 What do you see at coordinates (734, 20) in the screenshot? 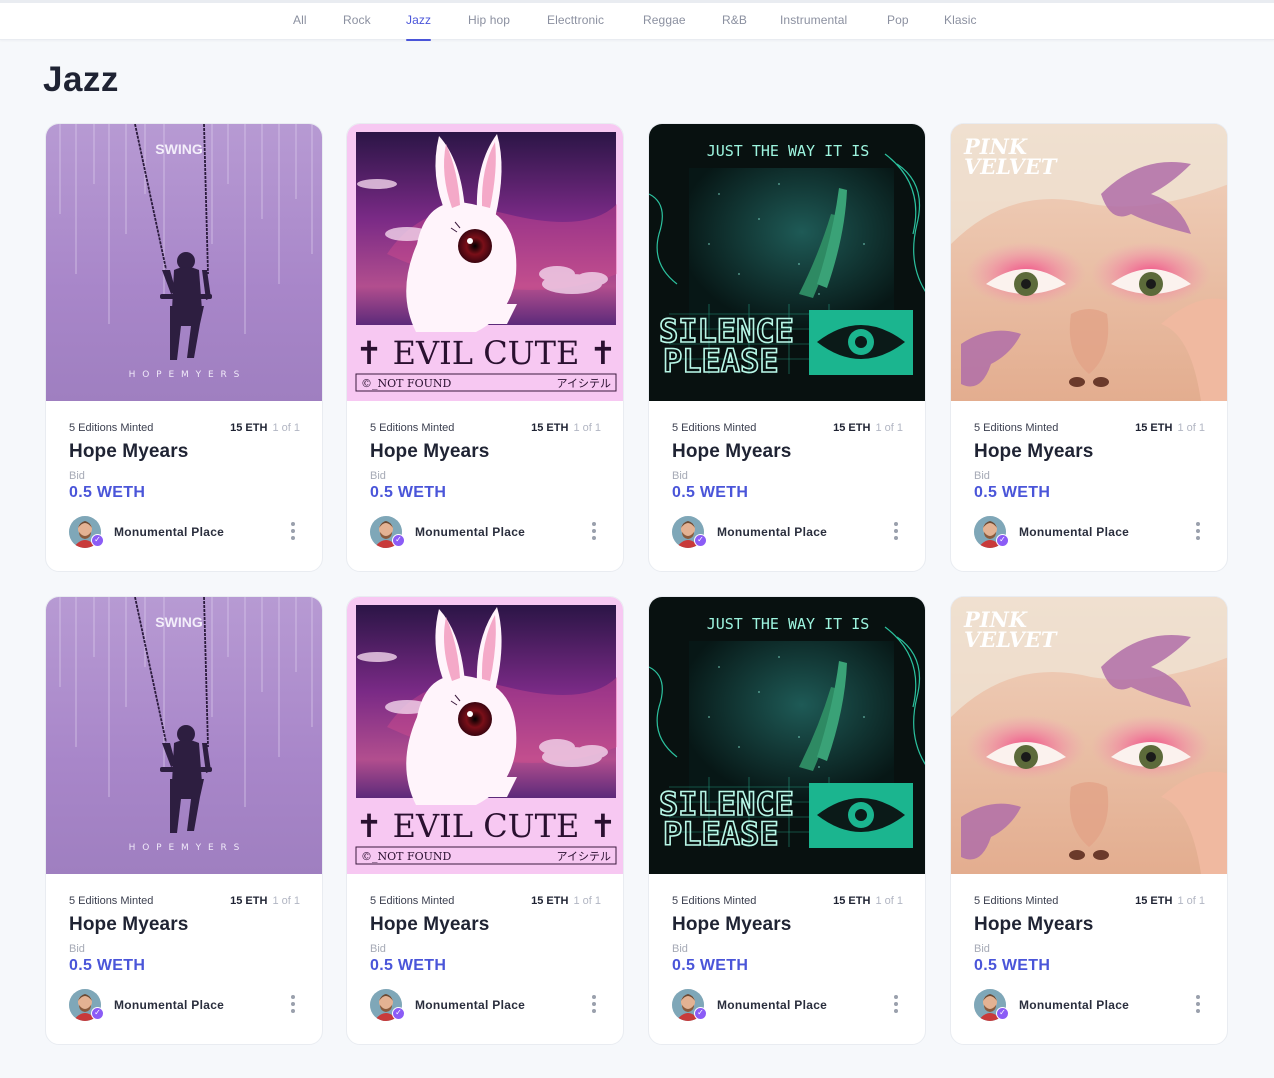
I see `tab-rnb: R&B` at bounding box center [734, 20].